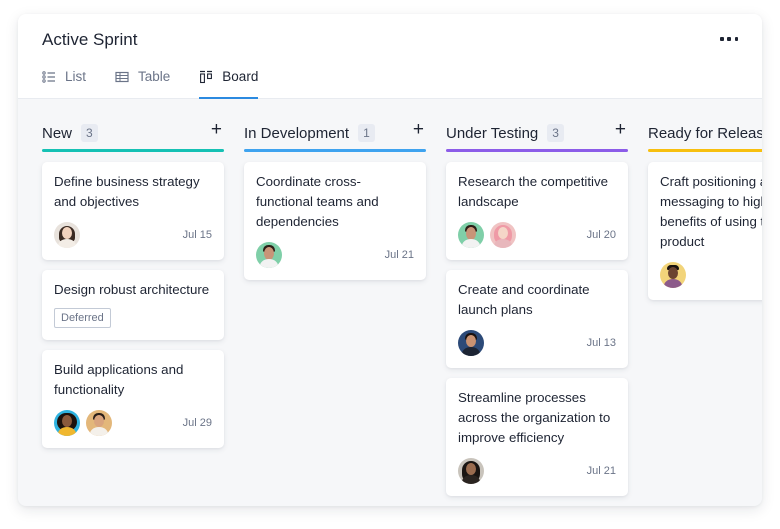 Image resolution: width=780 pixels, height=529 pixels. Describe the element at coordinates (601, 235) in the screenshot. I see `due-date: Jul 20` at that location.